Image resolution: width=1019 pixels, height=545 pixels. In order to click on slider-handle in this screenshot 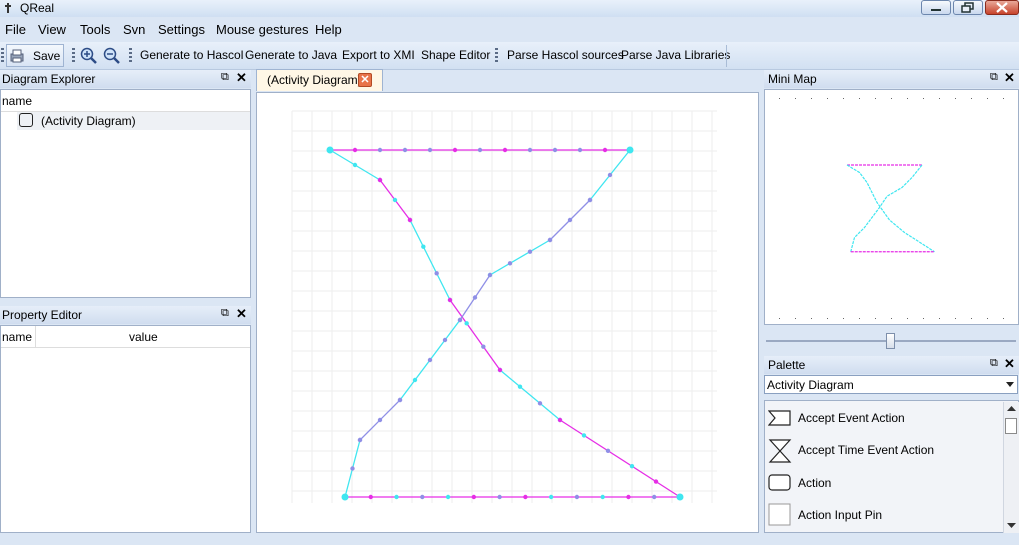, I will do `click(890, 341)`.